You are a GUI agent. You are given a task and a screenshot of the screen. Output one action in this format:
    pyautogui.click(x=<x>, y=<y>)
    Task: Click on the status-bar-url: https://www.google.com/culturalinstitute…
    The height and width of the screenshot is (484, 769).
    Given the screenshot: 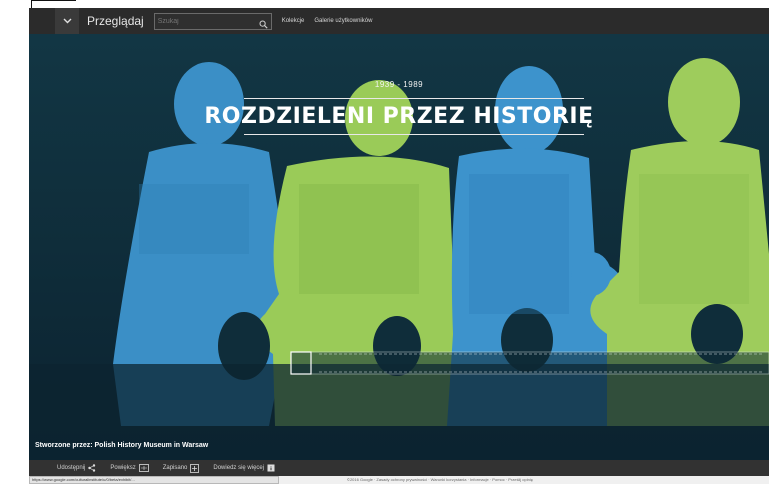 What is the action you would take?
    pyautogui.click(x=154, y=480)
    